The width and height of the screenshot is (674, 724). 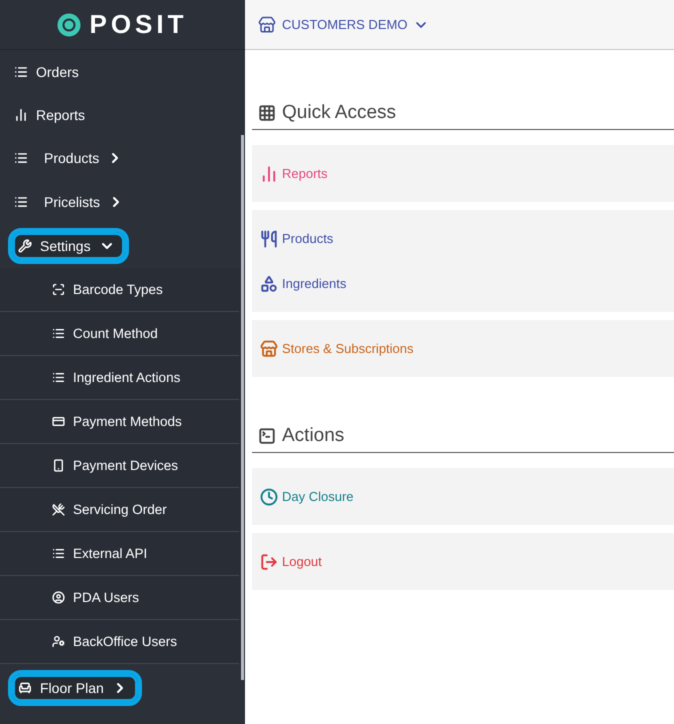 I want to click on user-icon, so click(x=58, y=597).